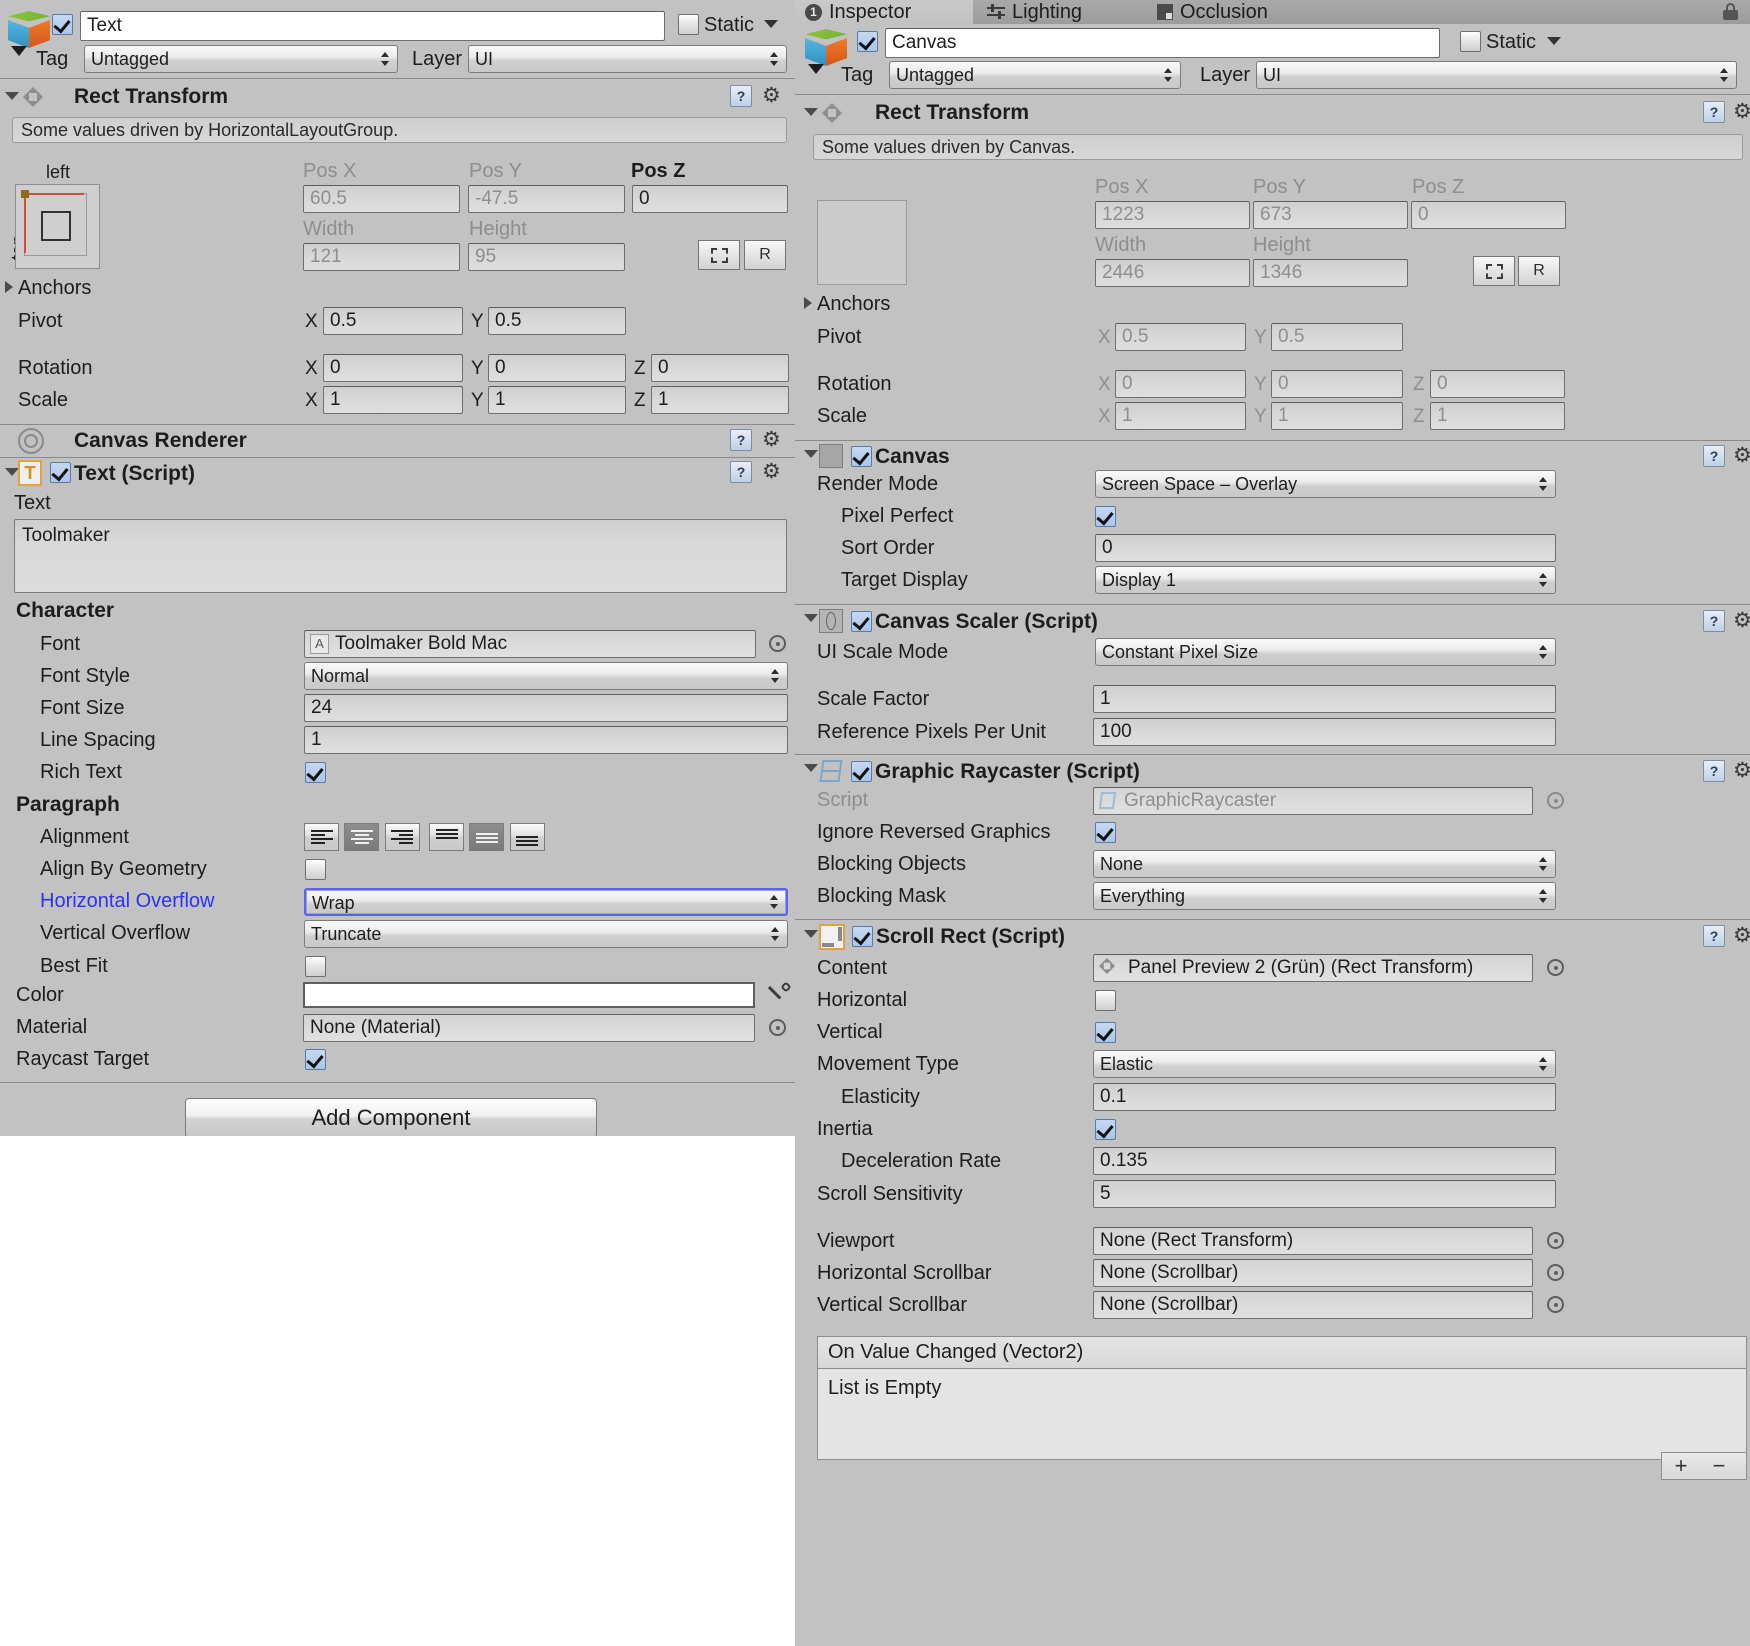 Image resolution: width=1750 pixels, height=1646 pixels. What do you see at coordinates (60, 472) in the screenshot?
I see `text-script-enabled-checkbox` at bounding box center [60, 472].